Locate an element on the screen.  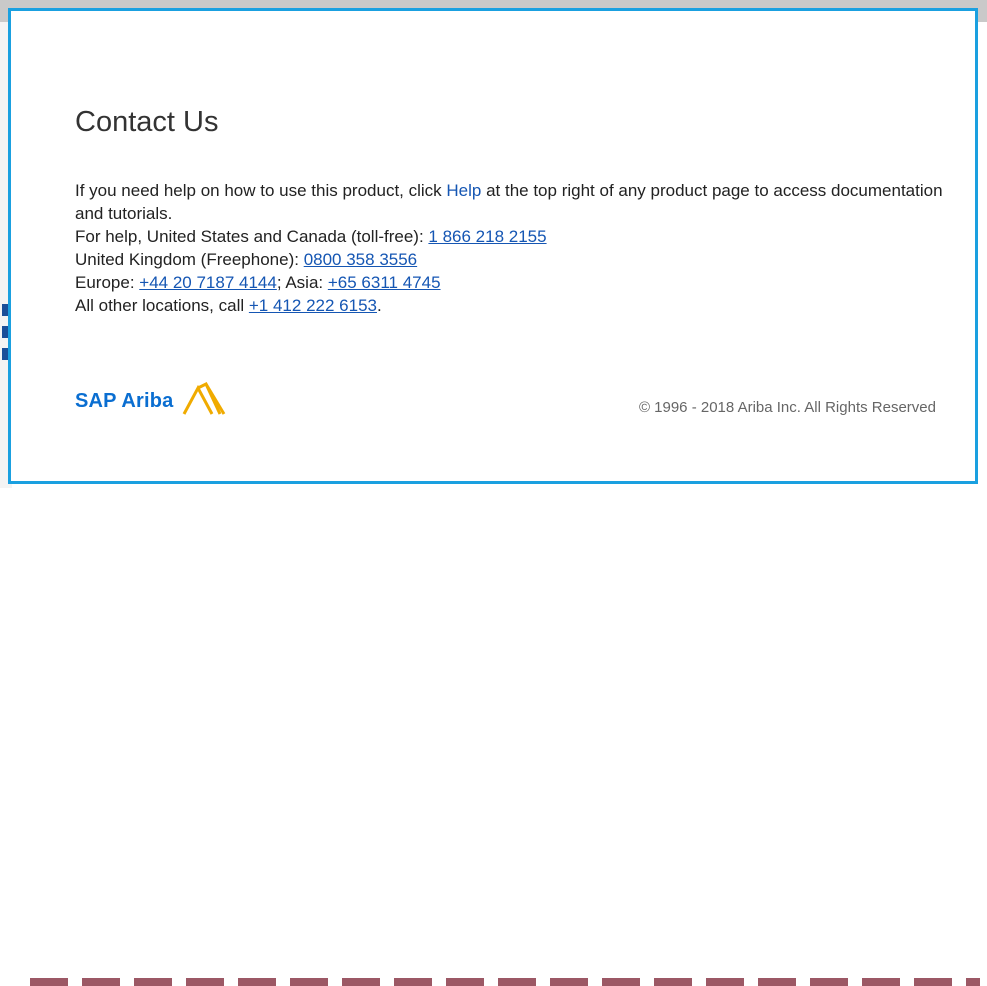
ariba-logo-icon is located at coordinates (205, 401).